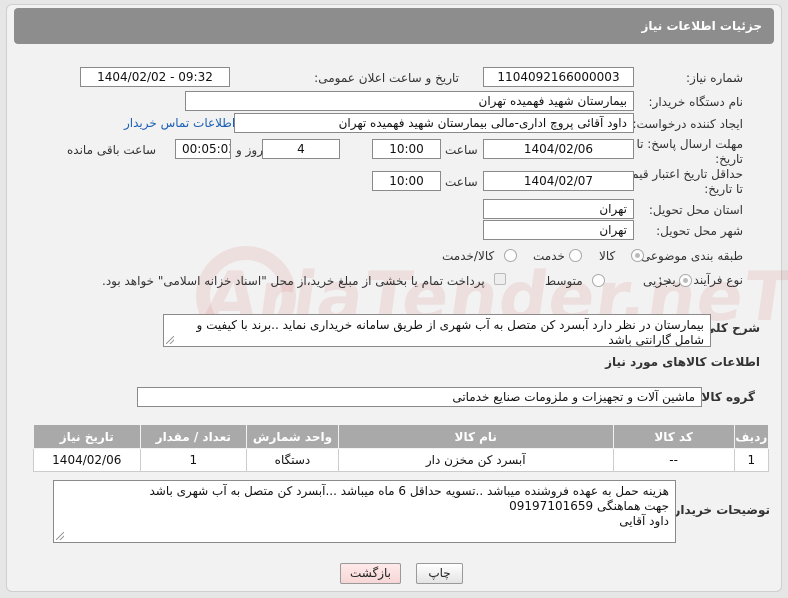  Describe the element at coordinates (637, 255) in the screenshot. I see `category-radio-goods` at that location.